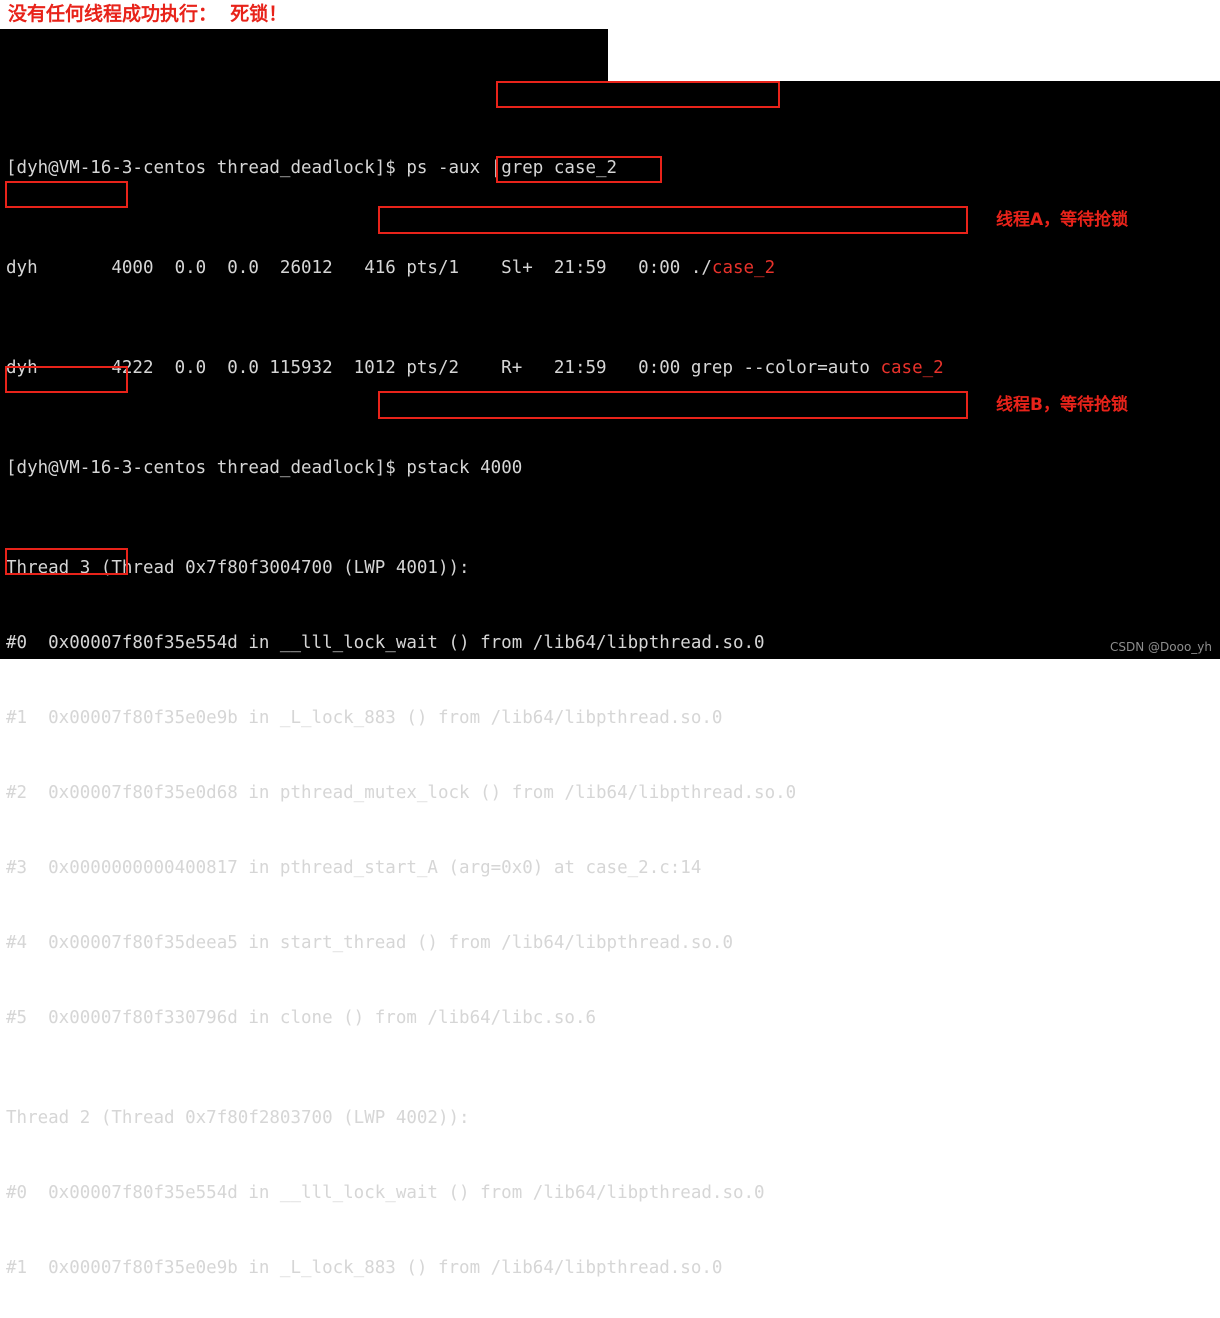 This screenshot has height=1318, width=1220. Describe the element at coordinates (1062, 405) in the screenshot. I see `thread-b-annotation: 线程B，等待抢锁` at that location.